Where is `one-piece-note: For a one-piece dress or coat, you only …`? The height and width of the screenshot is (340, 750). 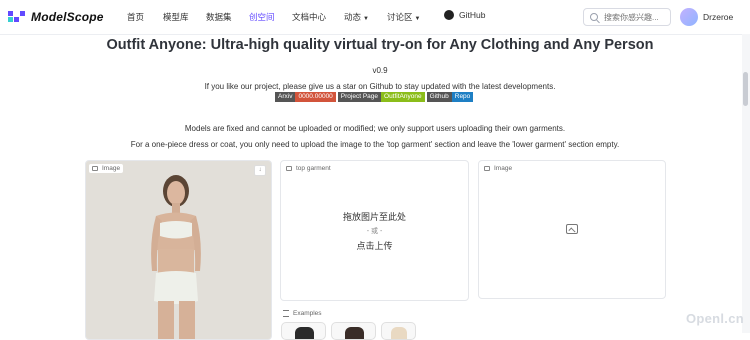 one-piece-note: For a one-piece dress or coat, you only … is located at coordinates (375, 144).